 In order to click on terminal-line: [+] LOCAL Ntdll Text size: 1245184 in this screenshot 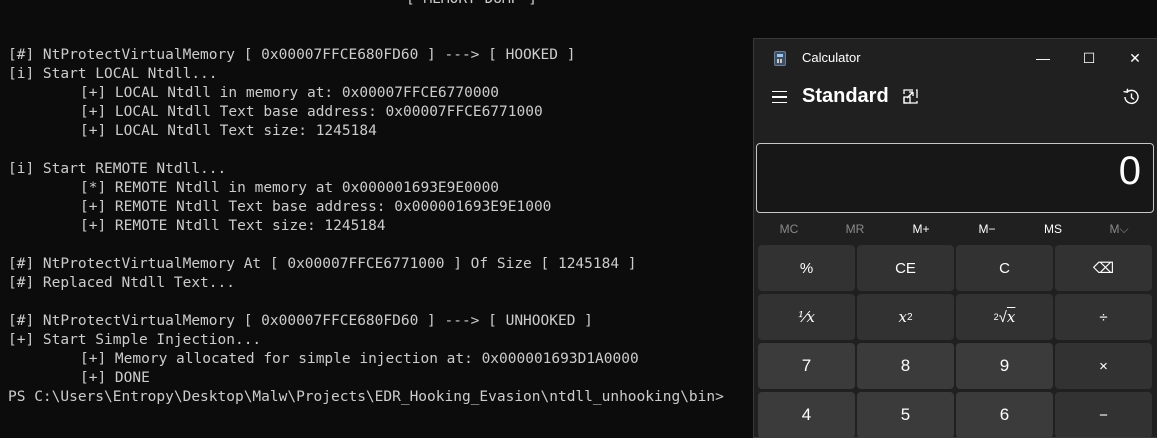, I will do `click(228, 131)`.